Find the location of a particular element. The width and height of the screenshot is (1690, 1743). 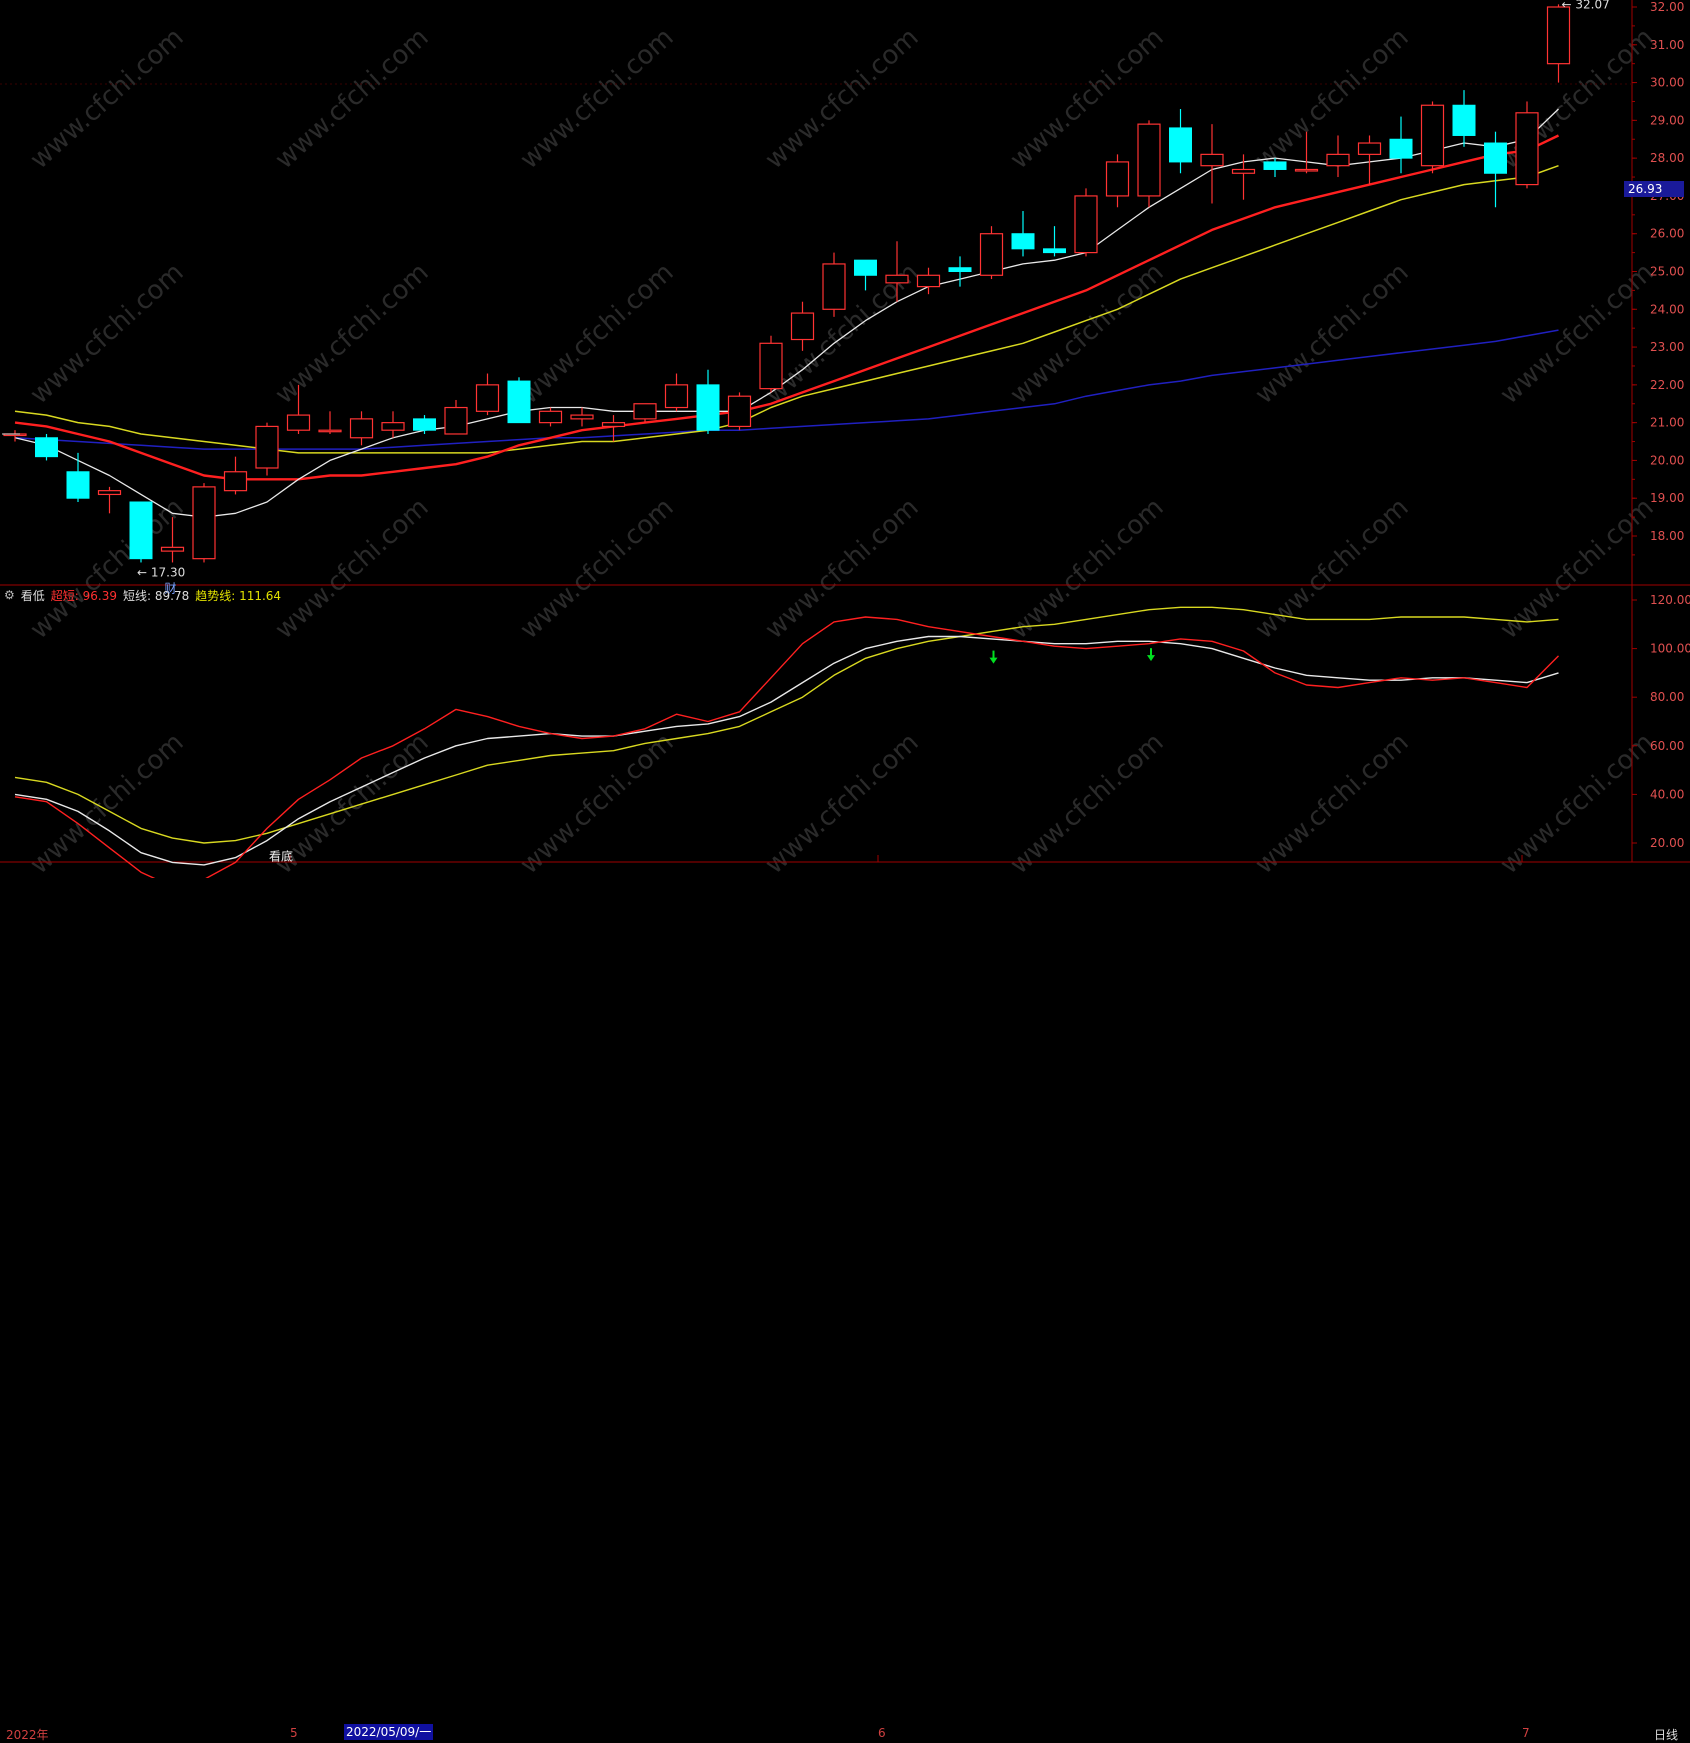

indicator-tick-label: 80.00 is located at coordinates (1667, 697).